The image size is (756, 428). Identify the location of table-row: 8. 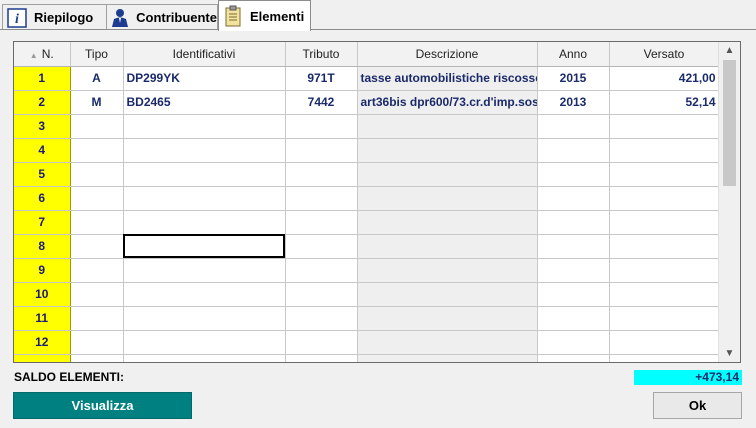
(367, 246).